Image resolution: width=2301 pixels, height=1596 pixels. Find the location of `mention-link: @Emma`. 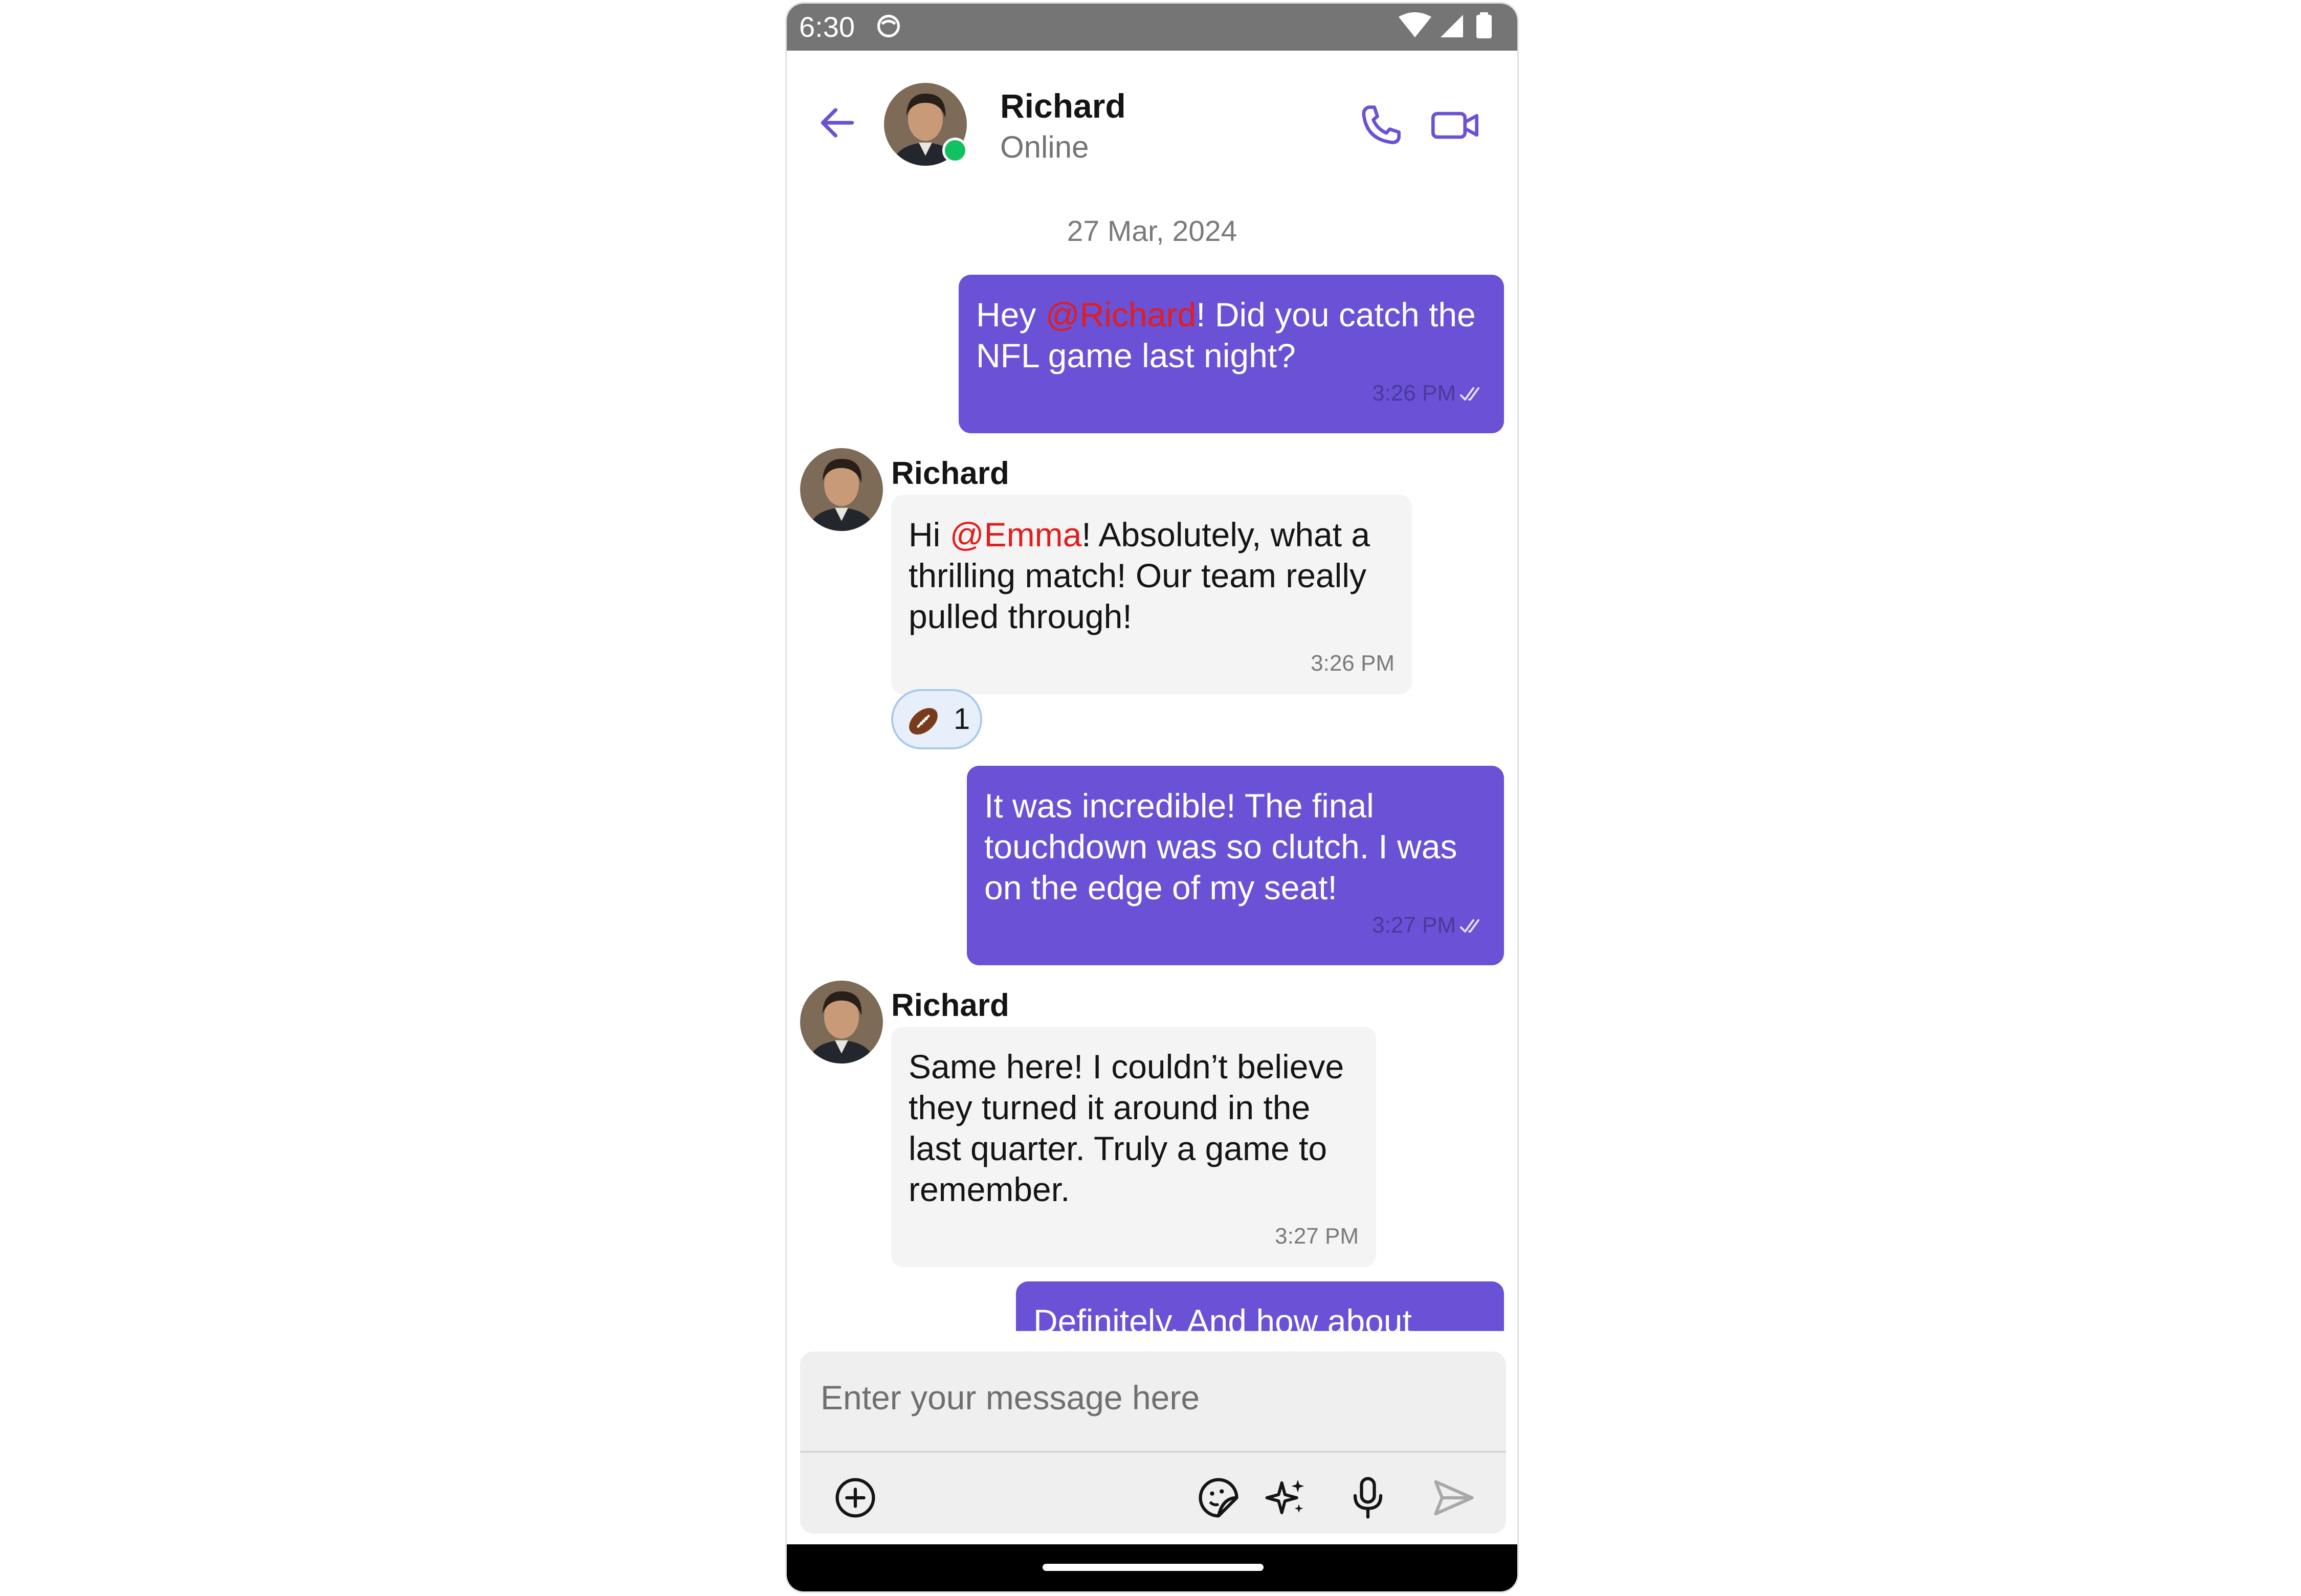

mention-link: @Emma is located at coordinates (1016, 534).